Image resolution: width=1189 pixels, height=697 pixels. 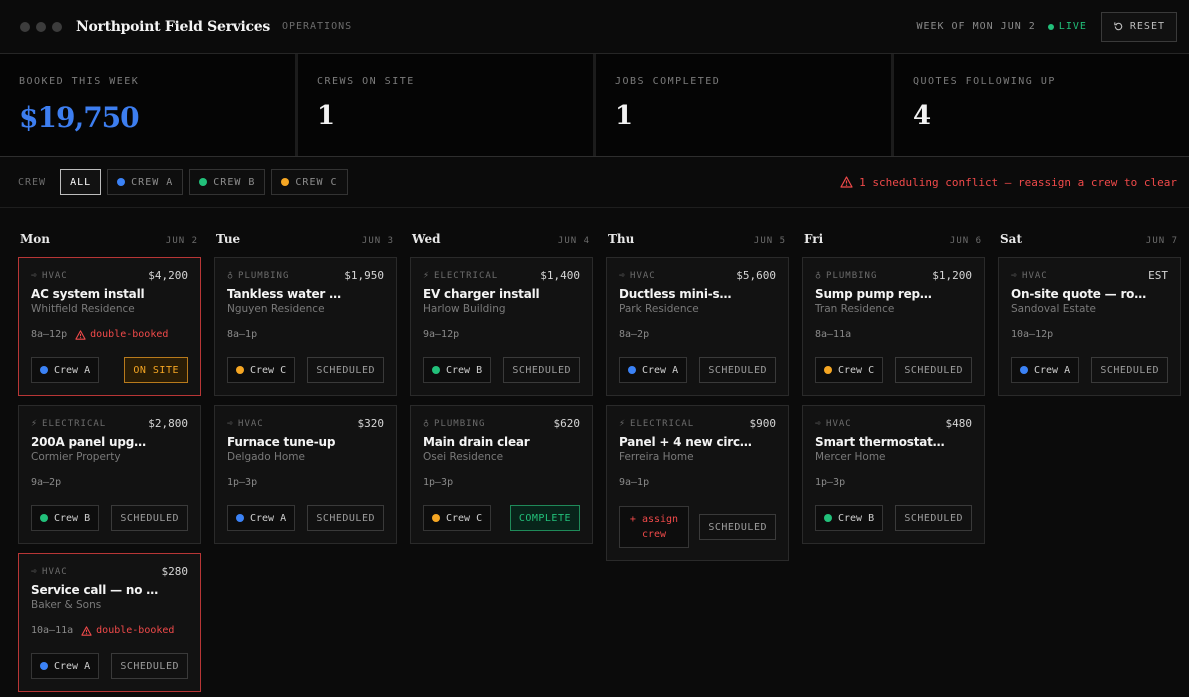 I want to click on filter-chip-crew-c: CREW C, so click(x=309, y=182).